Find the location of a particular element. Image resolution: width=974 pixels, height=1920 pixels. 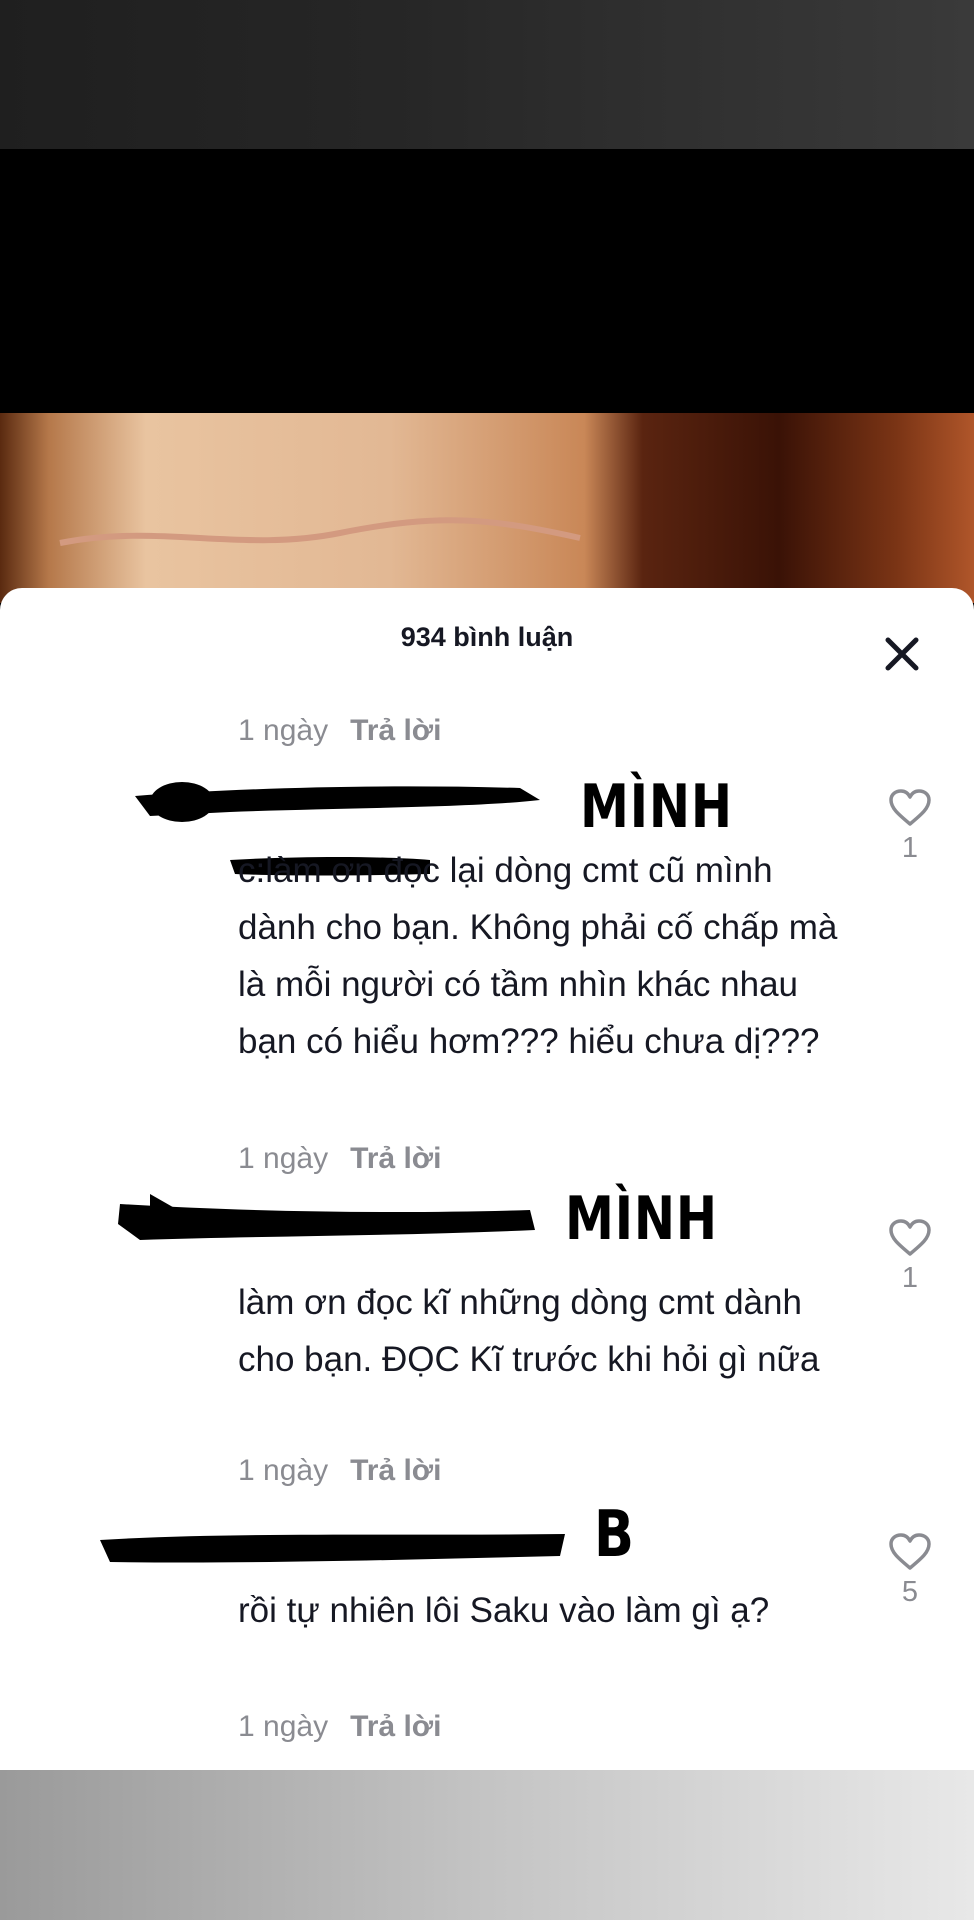

close-icon is located at coordinates (902, 654).